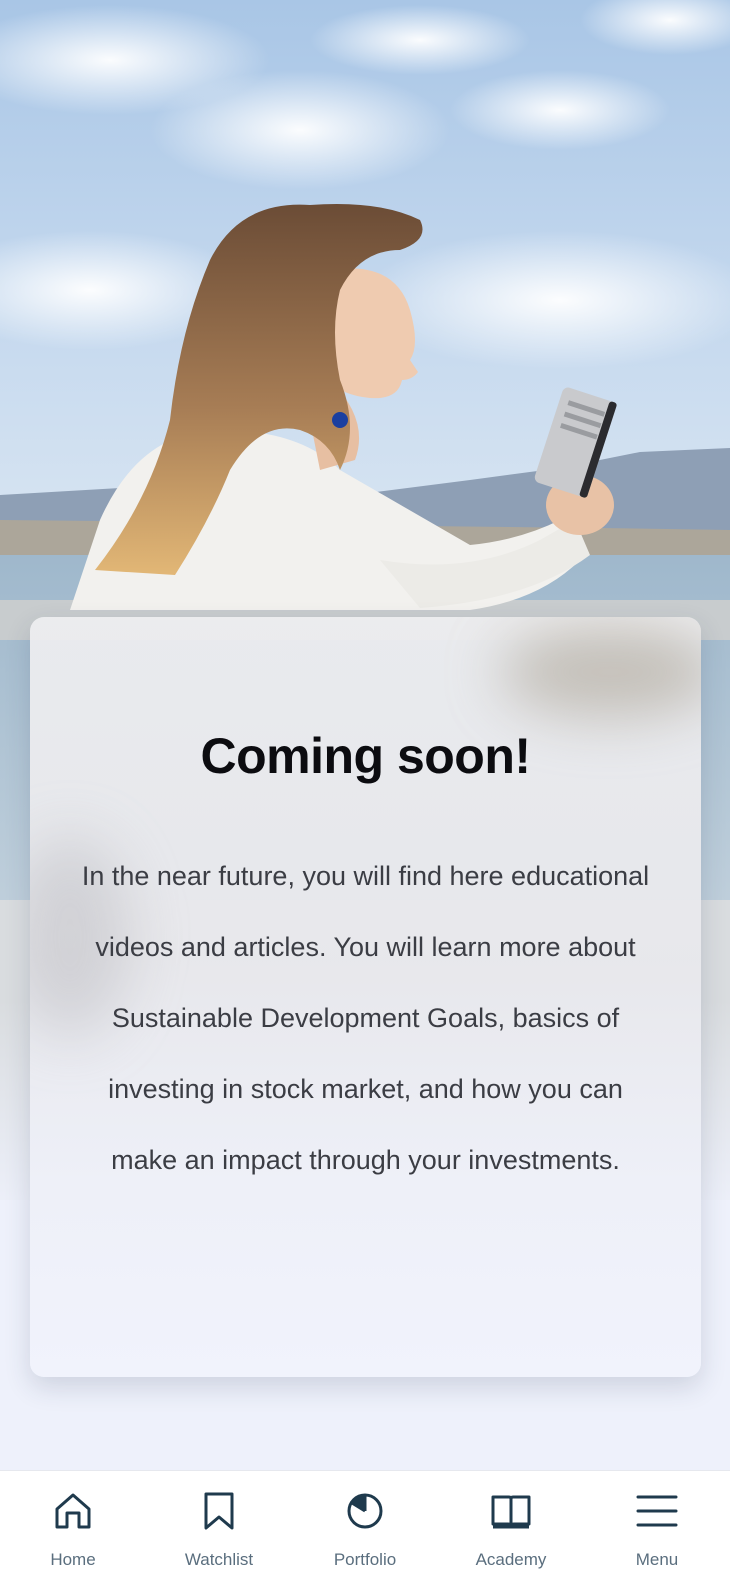 The height and width of the screenshot is (1583, 730). I want to click on pie-chart-icon, so click(365, 1511).